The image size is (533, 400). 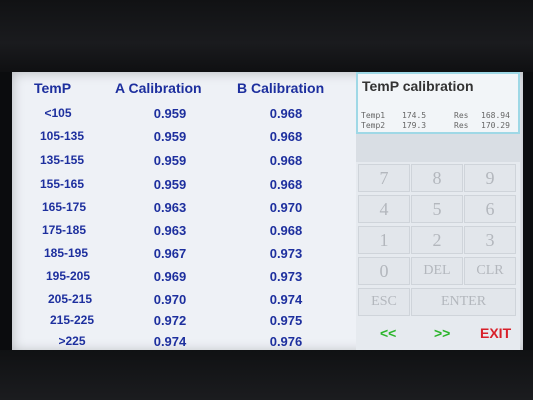 I want to click on key-6: 6, so click(x=490, y=209).